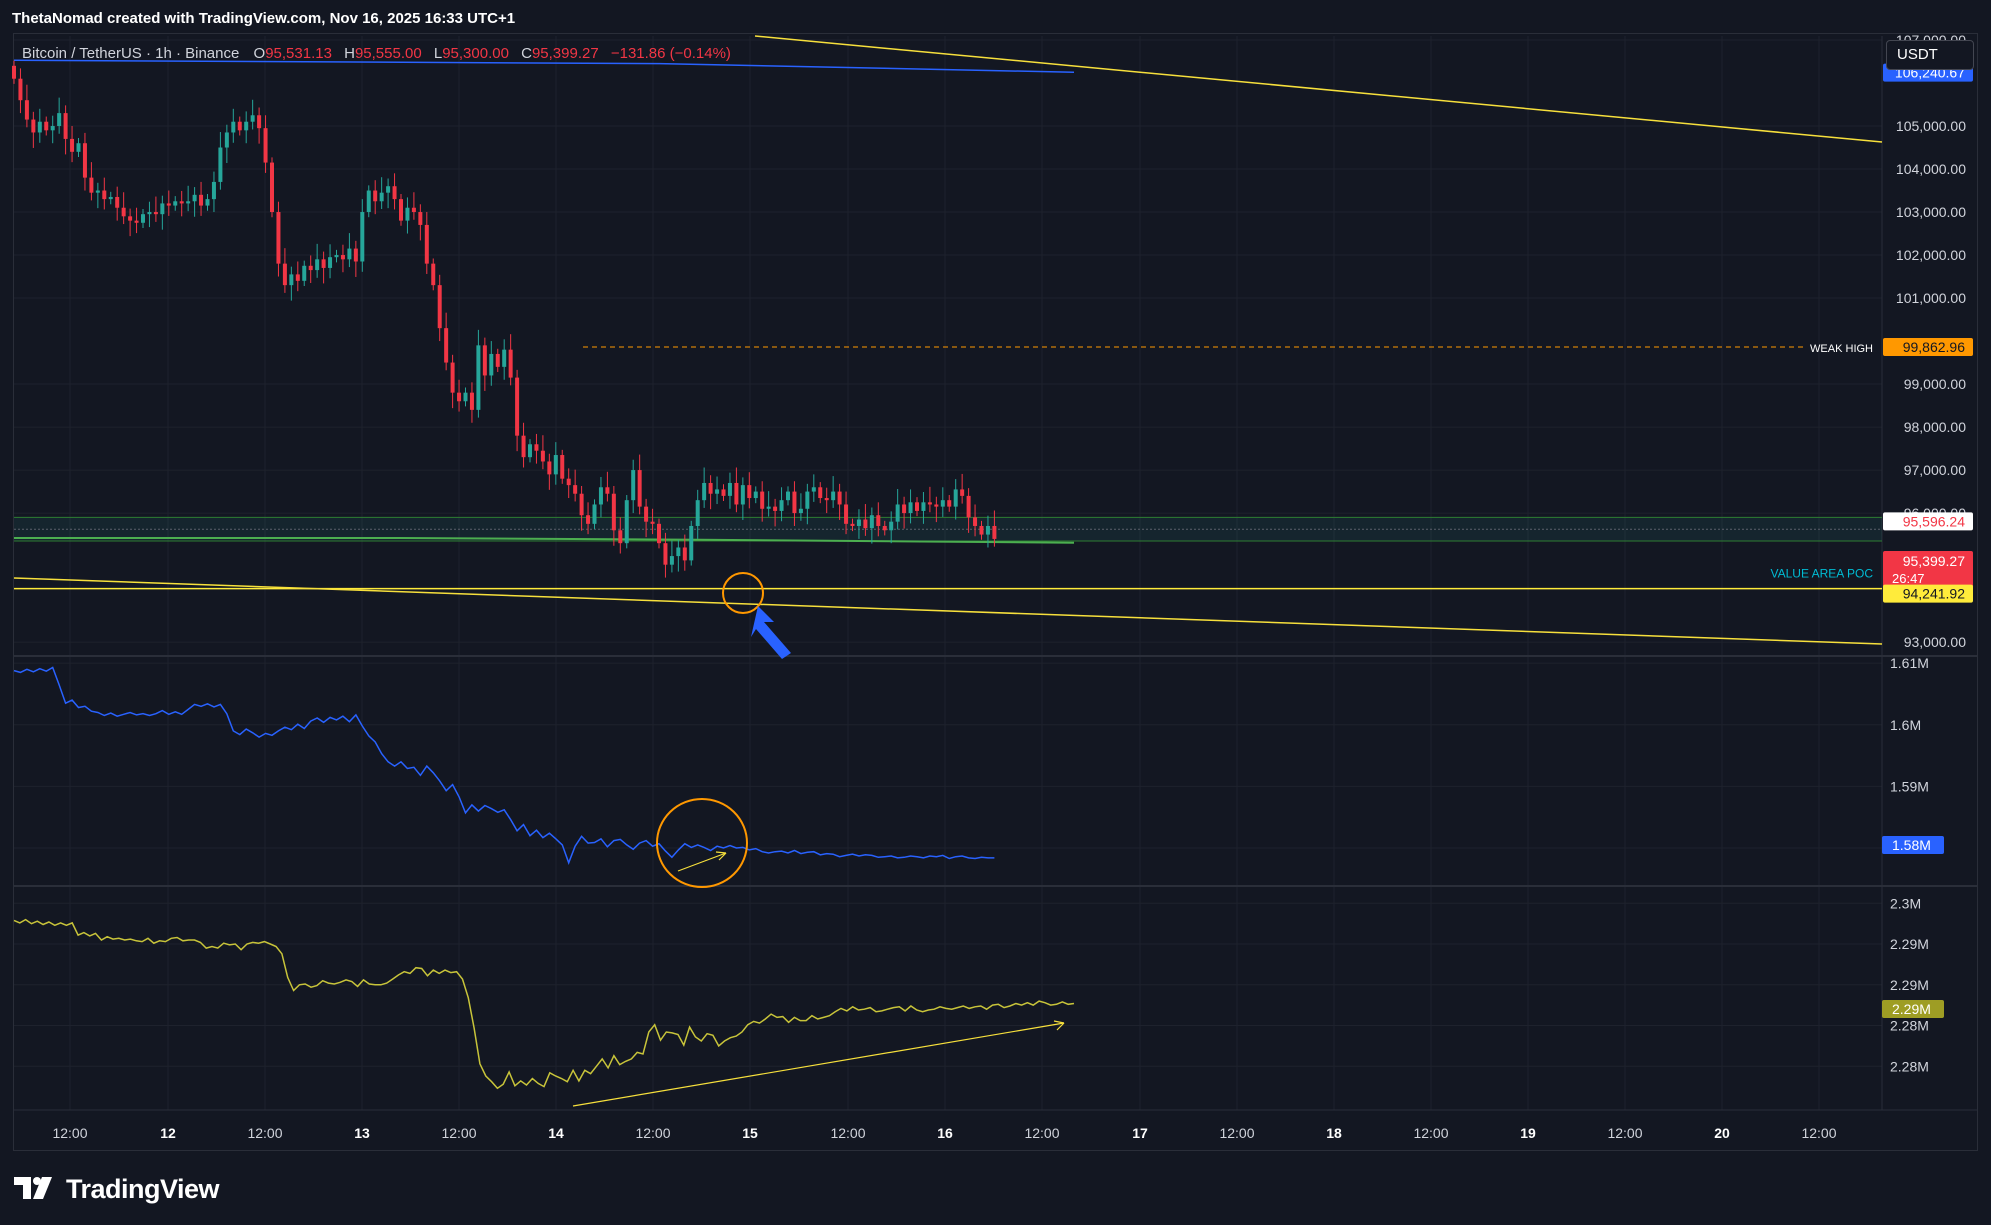  I want to click on obv-pane, so click(544, 1004).